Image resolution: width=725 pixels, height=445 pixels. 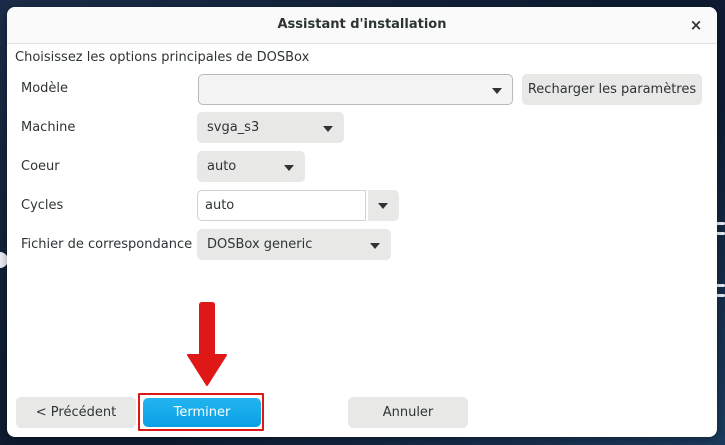 I want to click on cycles-input: auto, so click(x=281, y=205).